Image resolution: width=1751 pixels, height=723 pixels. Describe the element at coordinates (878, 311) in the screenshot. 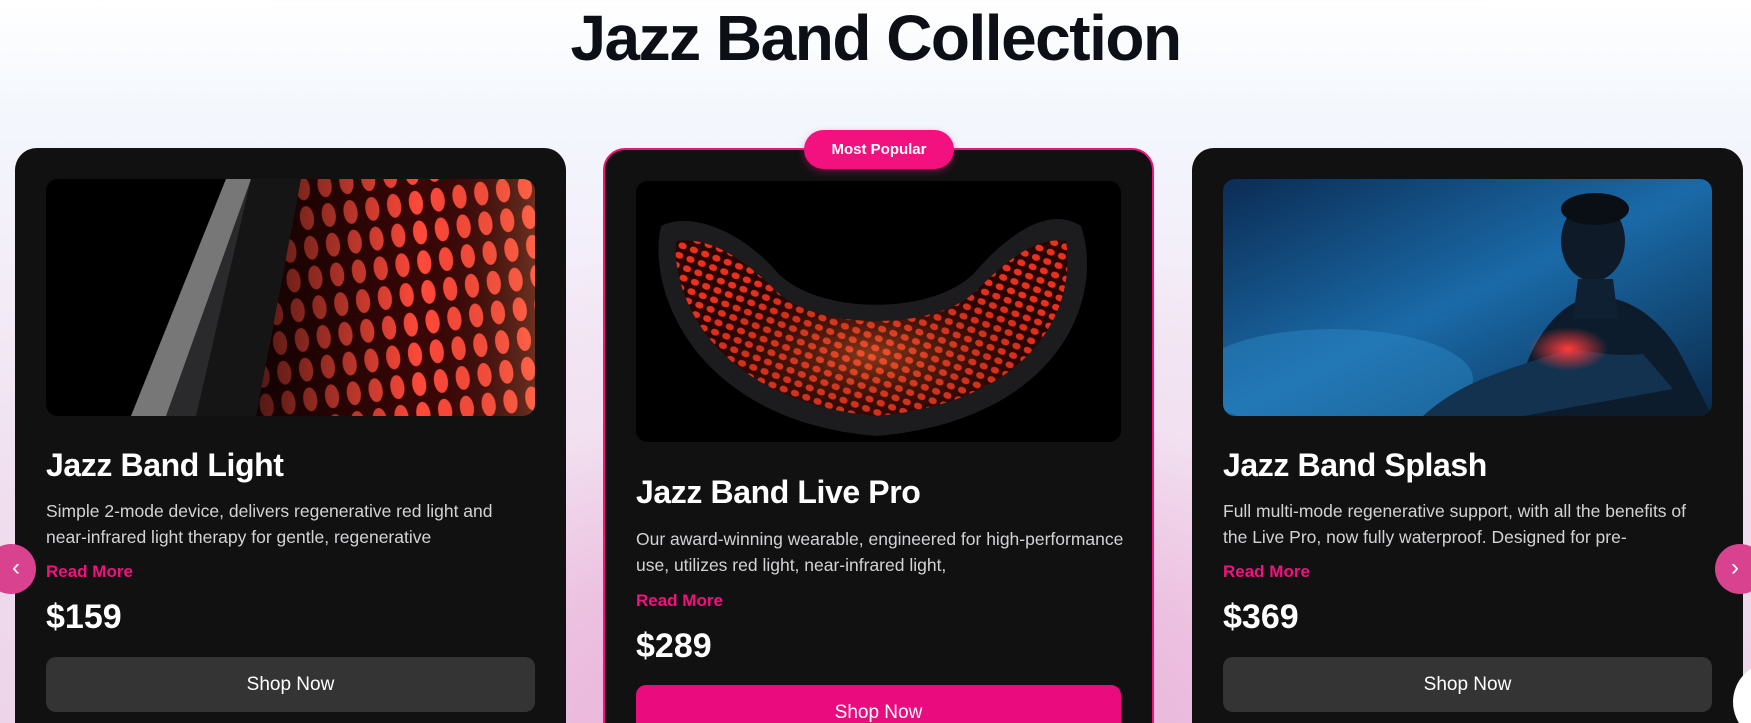

I see `product-image-jazz-band-live-pro` at that location.